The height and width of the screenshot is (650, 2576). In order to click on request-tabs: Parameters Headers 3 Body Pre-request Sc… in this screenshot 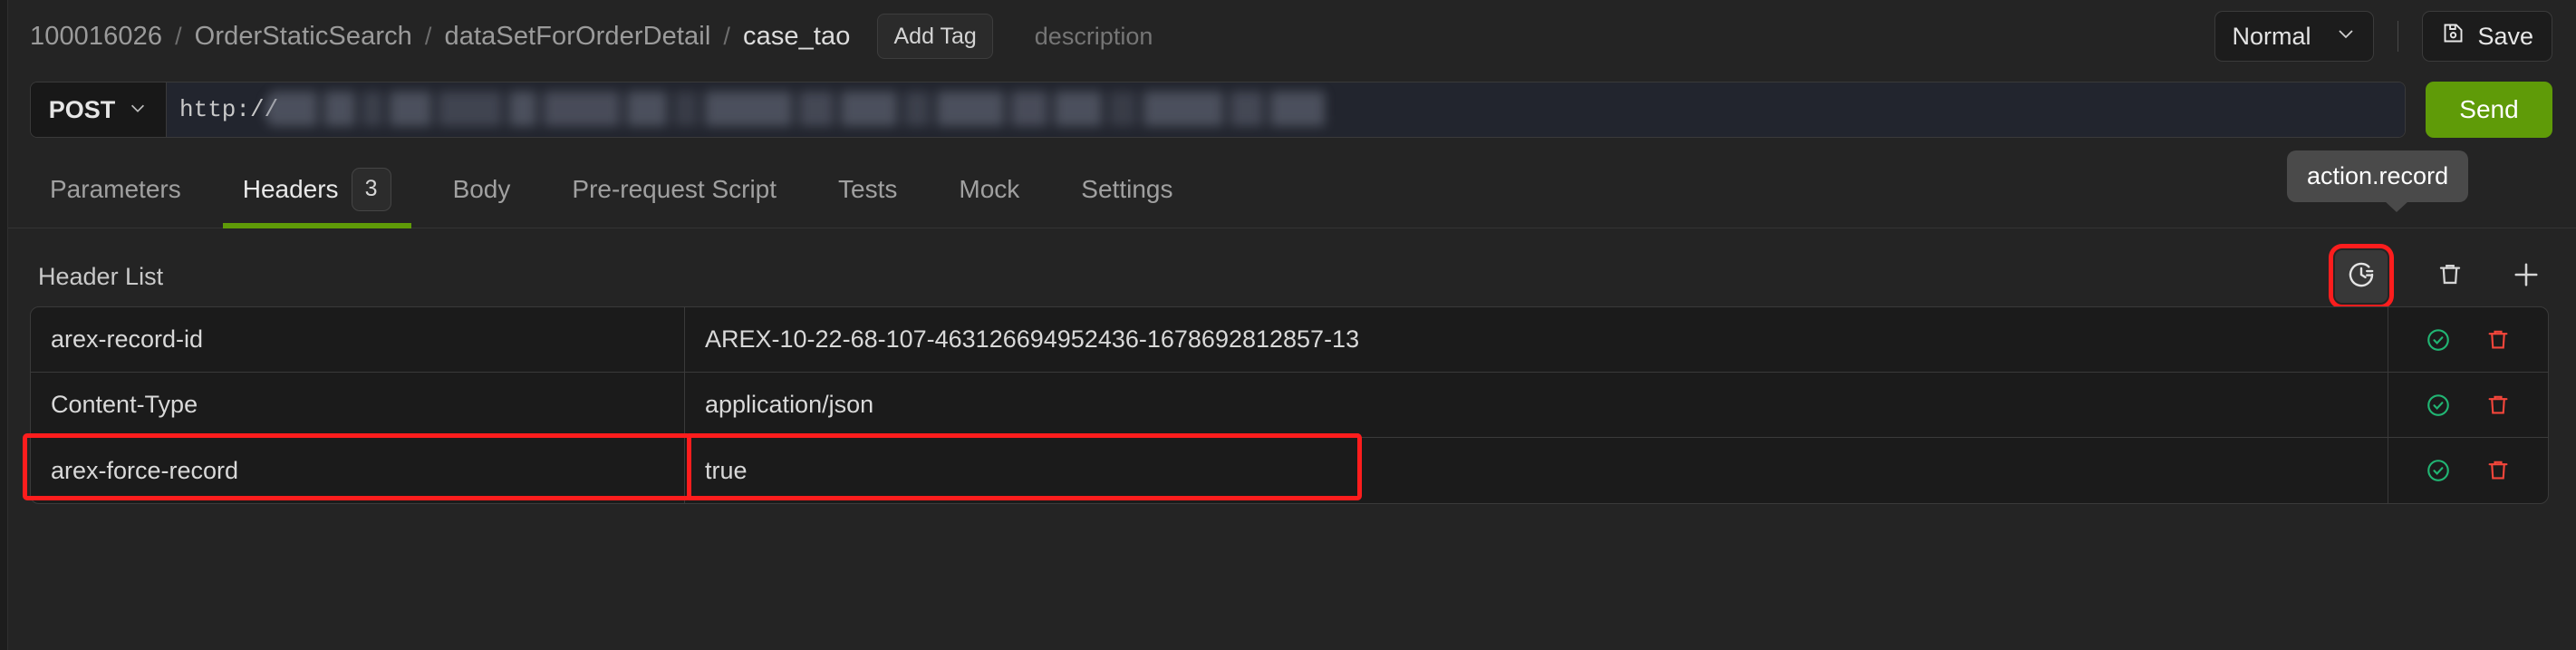, I will do `click(1292, 189)`.